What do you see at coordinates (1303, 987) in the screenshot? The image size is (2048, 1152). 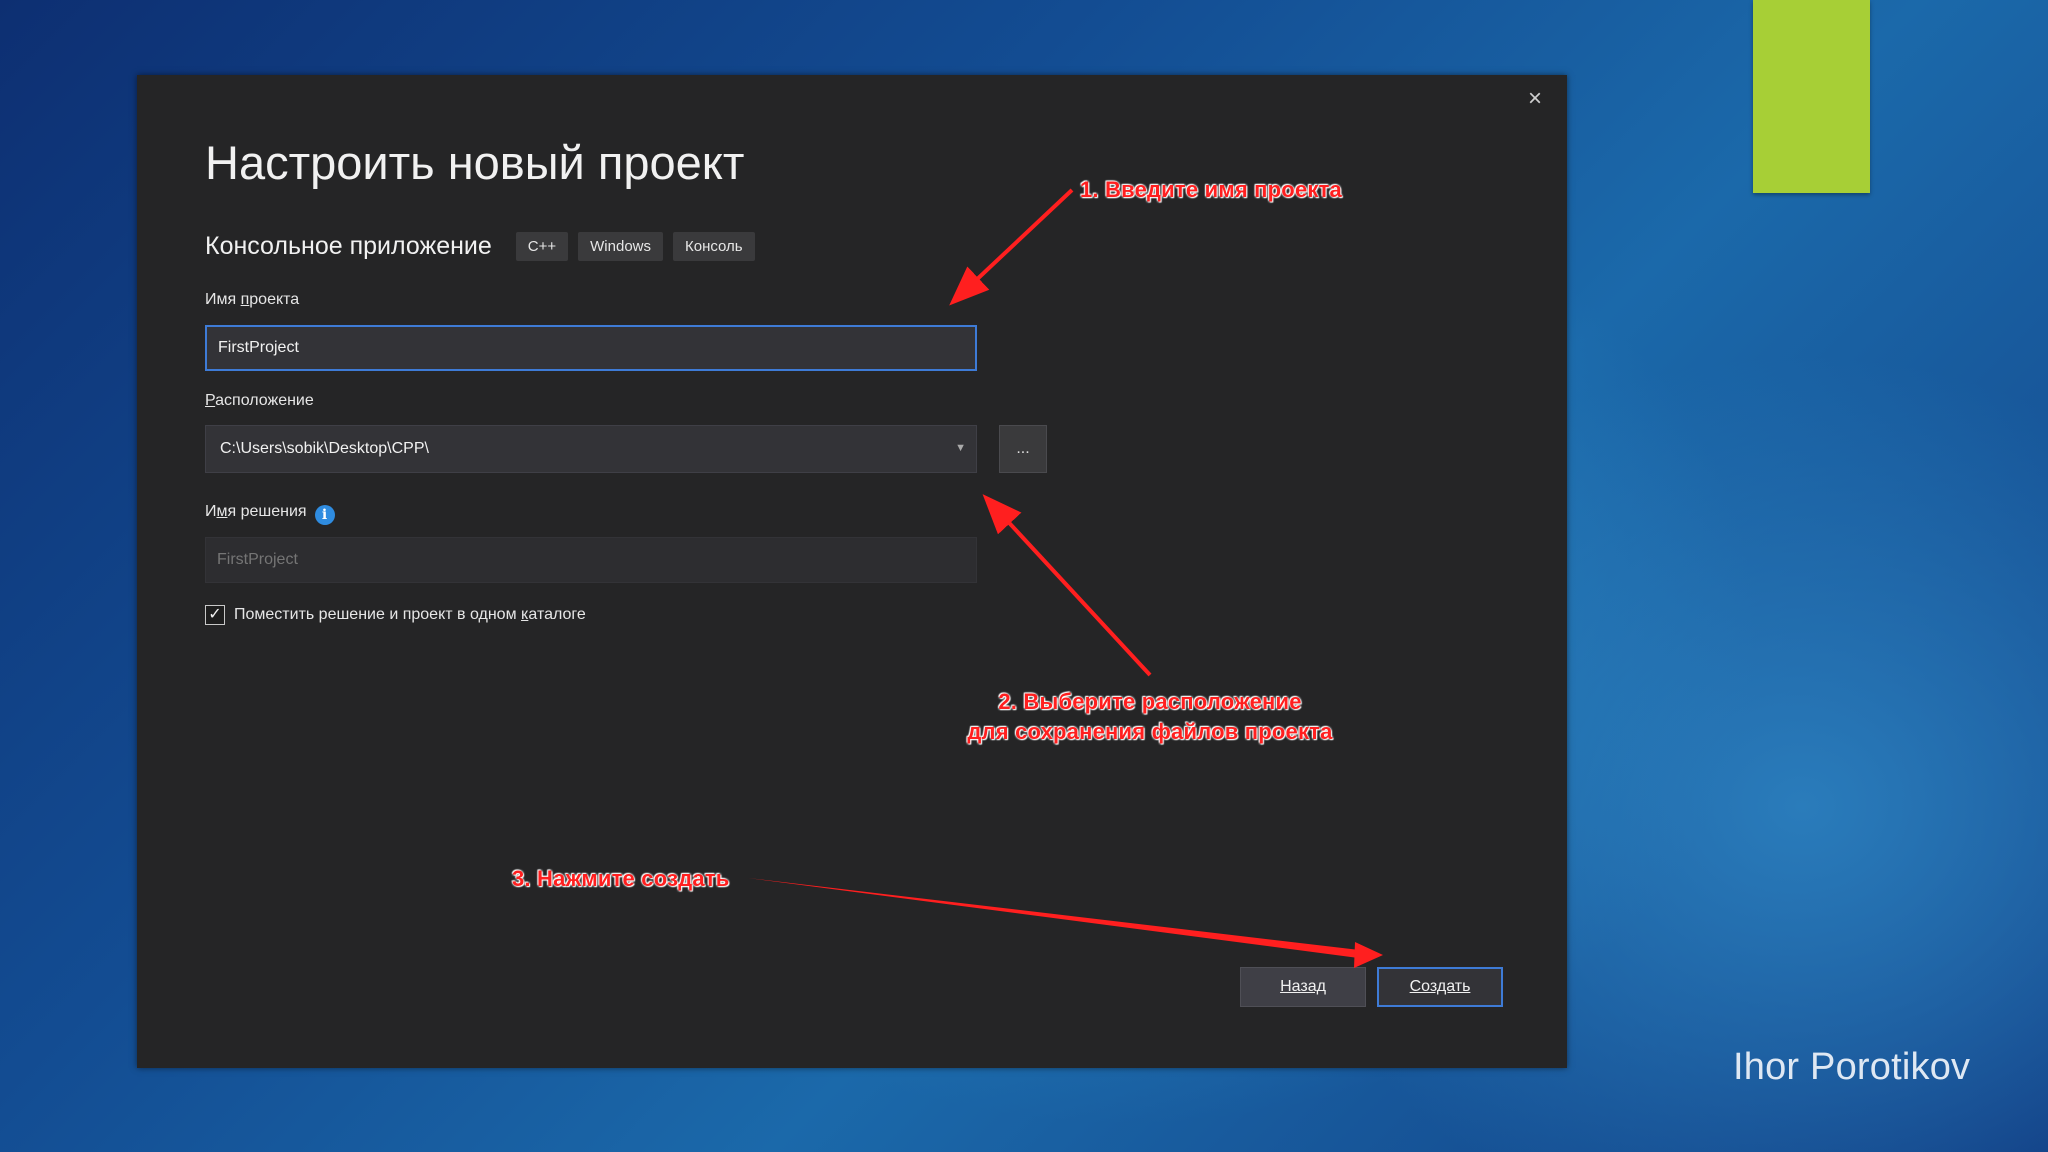 I see `back-button: Назад` at bounding box center [1303, 987].